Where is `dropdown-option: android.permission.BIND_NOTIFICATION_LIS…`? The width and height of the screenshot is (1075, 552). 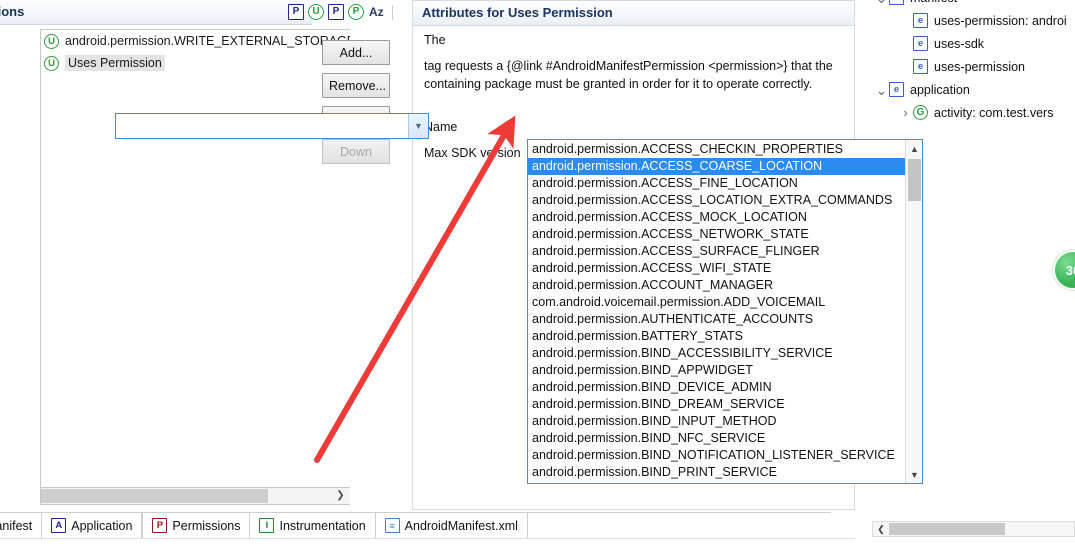 dropdown-option: android.permission.BIND_NOTIFICATION_LIS… is located at coordinates (717, 455).